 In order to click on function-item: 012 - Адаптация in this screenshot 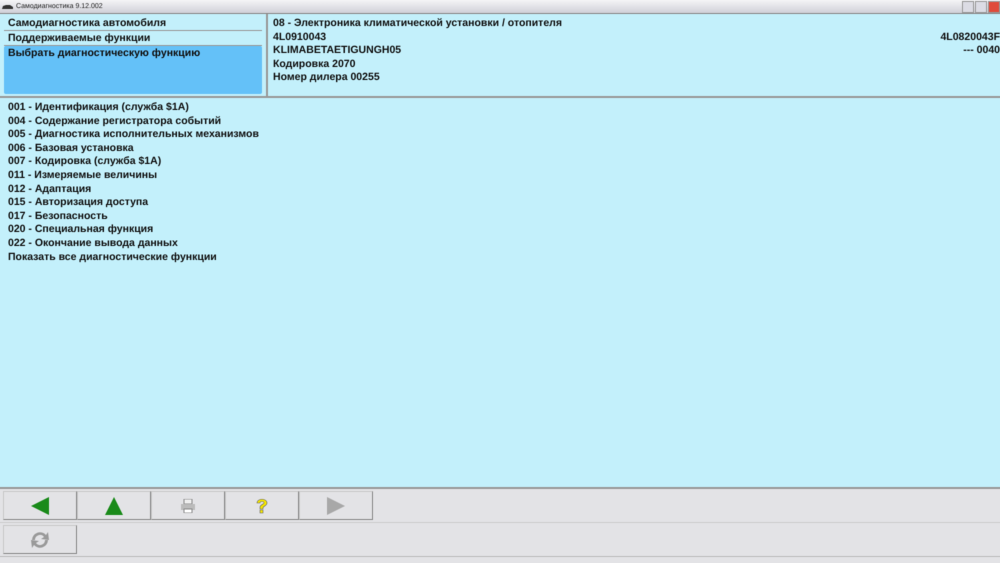, I will do `click(500, 189)`.